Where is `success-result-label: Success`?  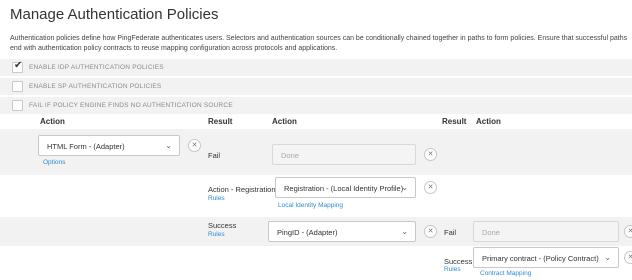
success-result-label: Success is located at coordinates (222, 225).